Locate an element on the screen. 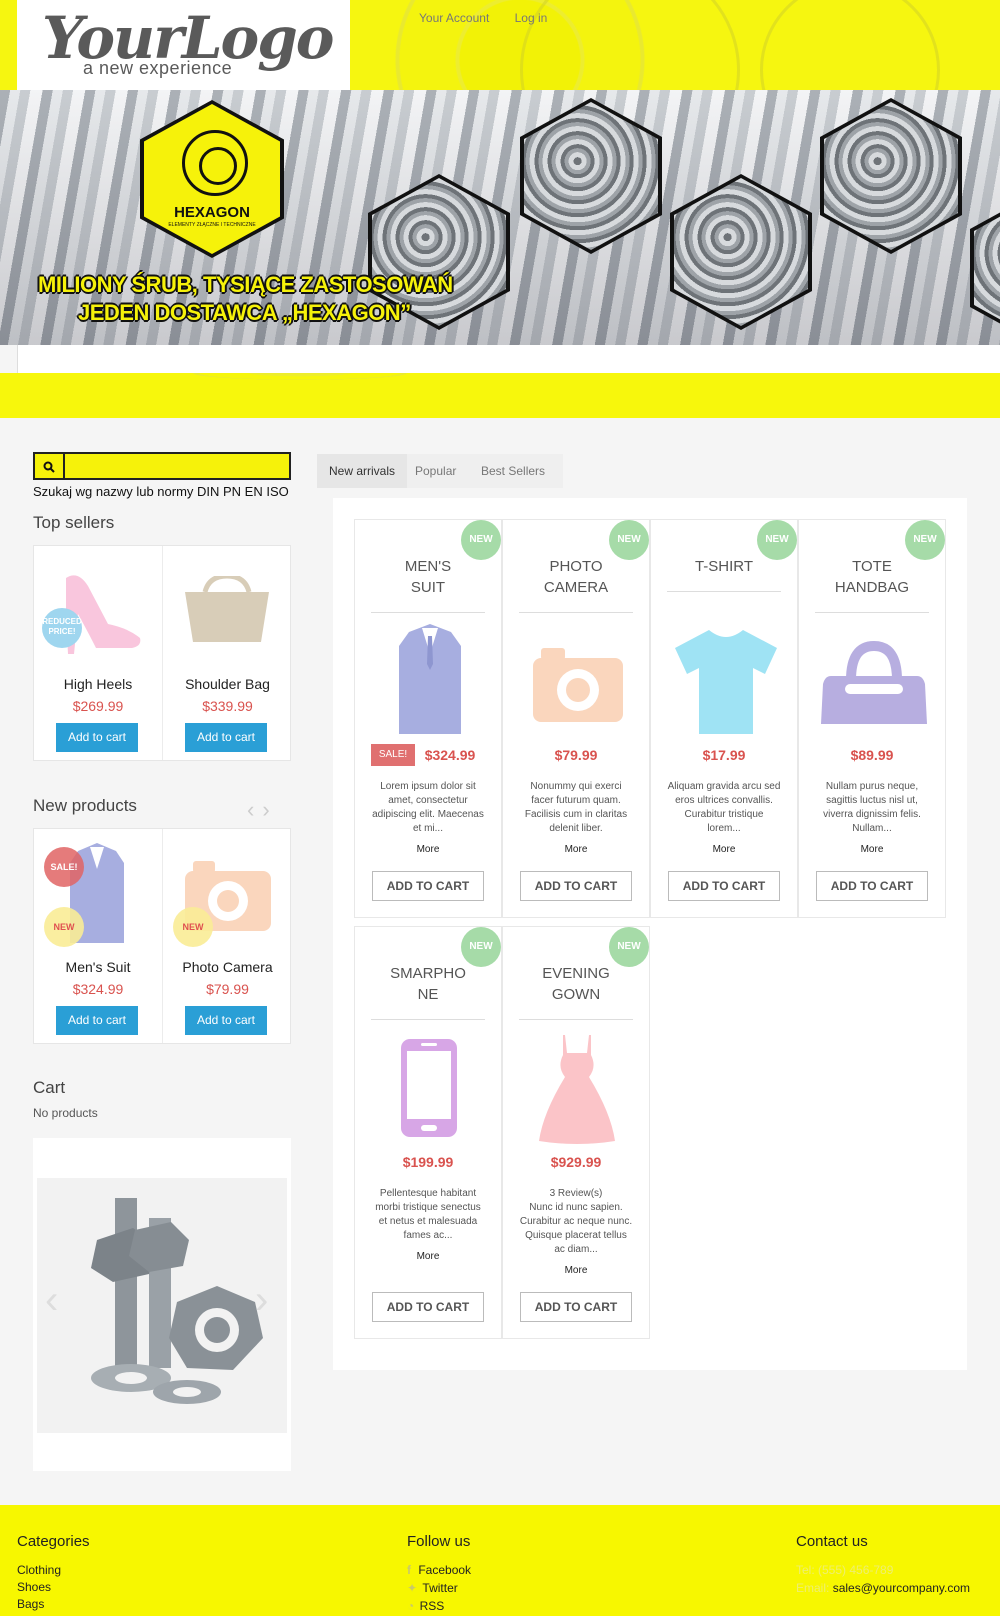  footer-twitter-link: ✦ Twitter is located at coordinates (432, 1588).